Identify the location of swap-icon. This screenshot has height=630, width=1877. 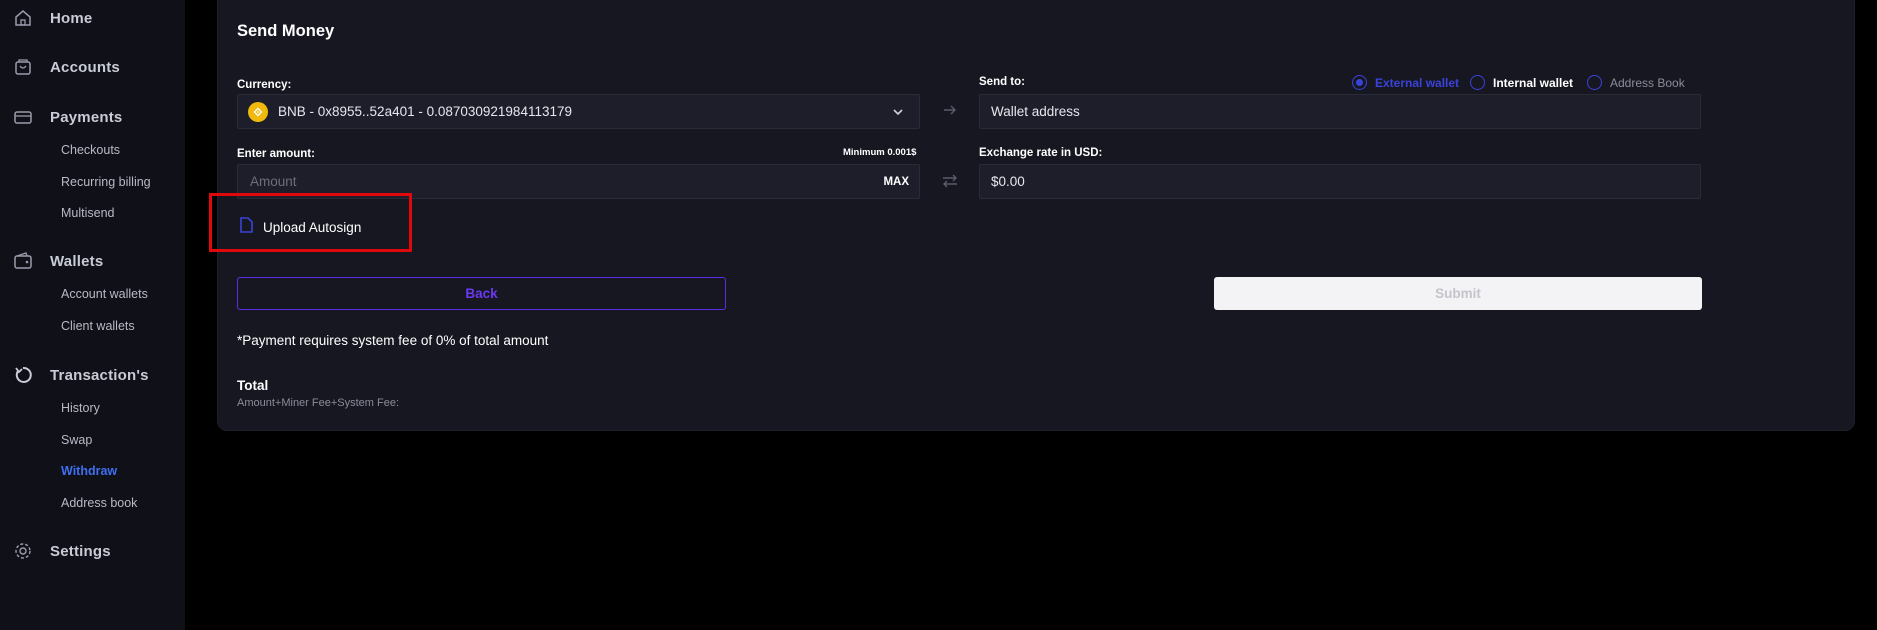
(950, 181).